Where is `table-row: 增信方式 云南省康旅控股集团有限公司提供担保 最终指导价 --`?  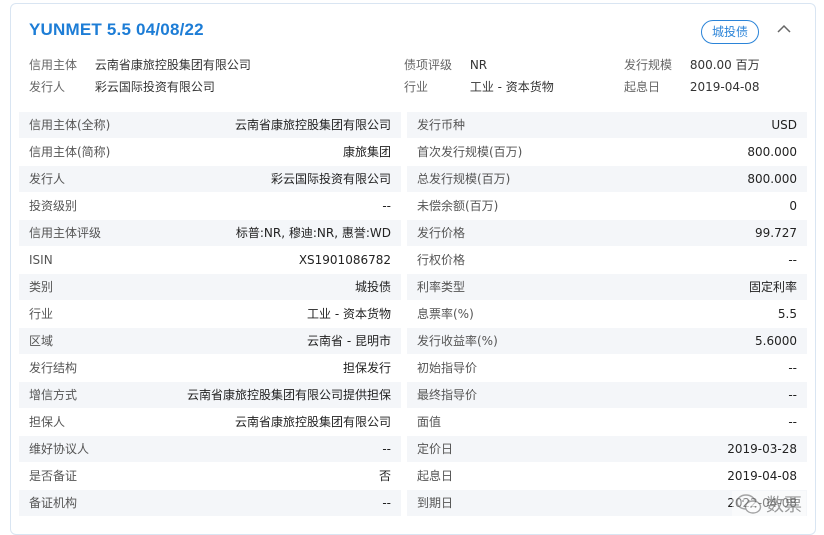 table-row: 增信方式 云南省康旅控股集团有限公司提供担保 最终指导价 -- is located at coordinates (413, 395).